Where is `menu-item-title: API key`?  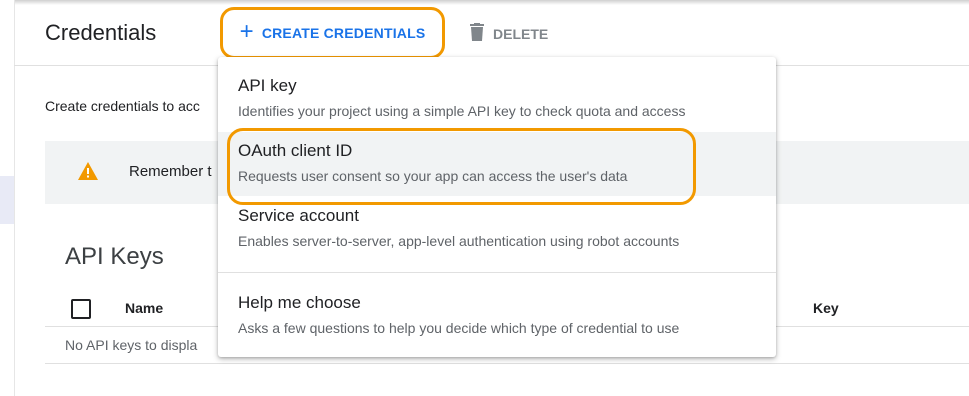
menu-item-title: API key is located at coordinates (267, 85).